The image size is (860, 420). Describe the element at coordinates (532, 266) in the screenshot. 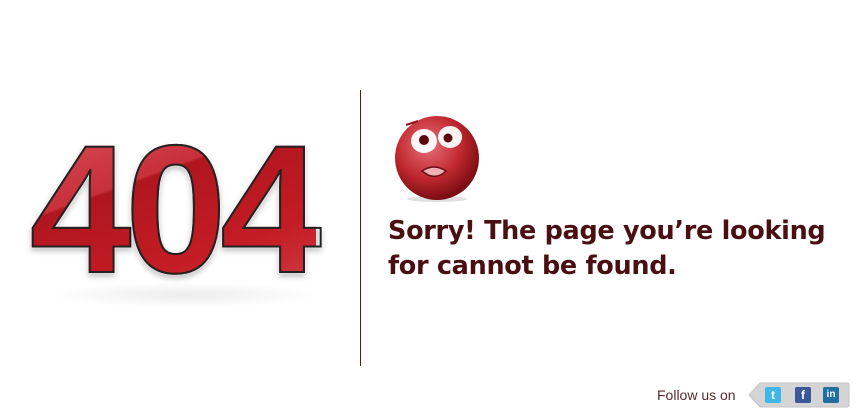

I see `error-message-line2: for cannot be found.` at that location.